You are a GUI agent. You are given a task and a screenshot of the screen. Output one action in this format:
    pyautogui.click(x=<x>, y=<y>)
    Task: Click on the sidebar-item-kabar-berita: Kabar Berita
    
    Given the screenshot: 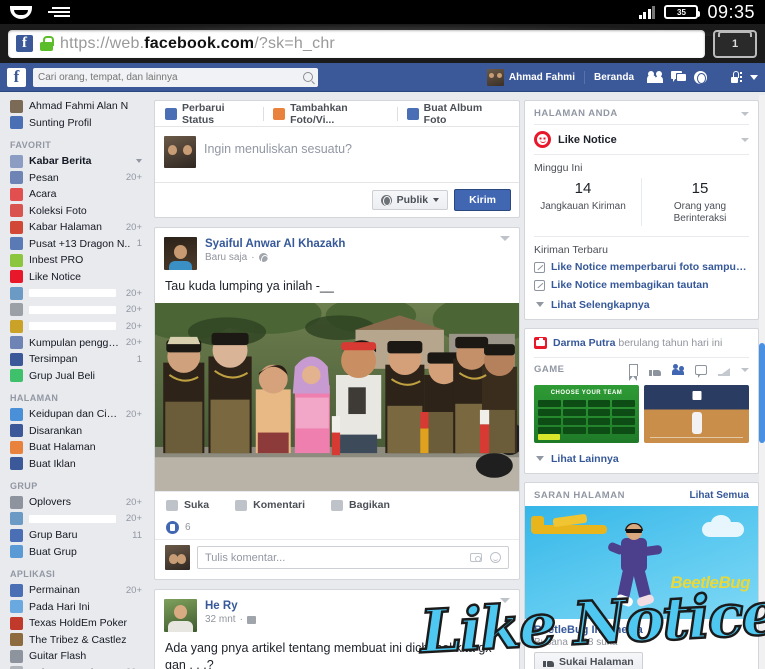 What is the action you would take?
    pyautogui.click(x=75, y=161)
    